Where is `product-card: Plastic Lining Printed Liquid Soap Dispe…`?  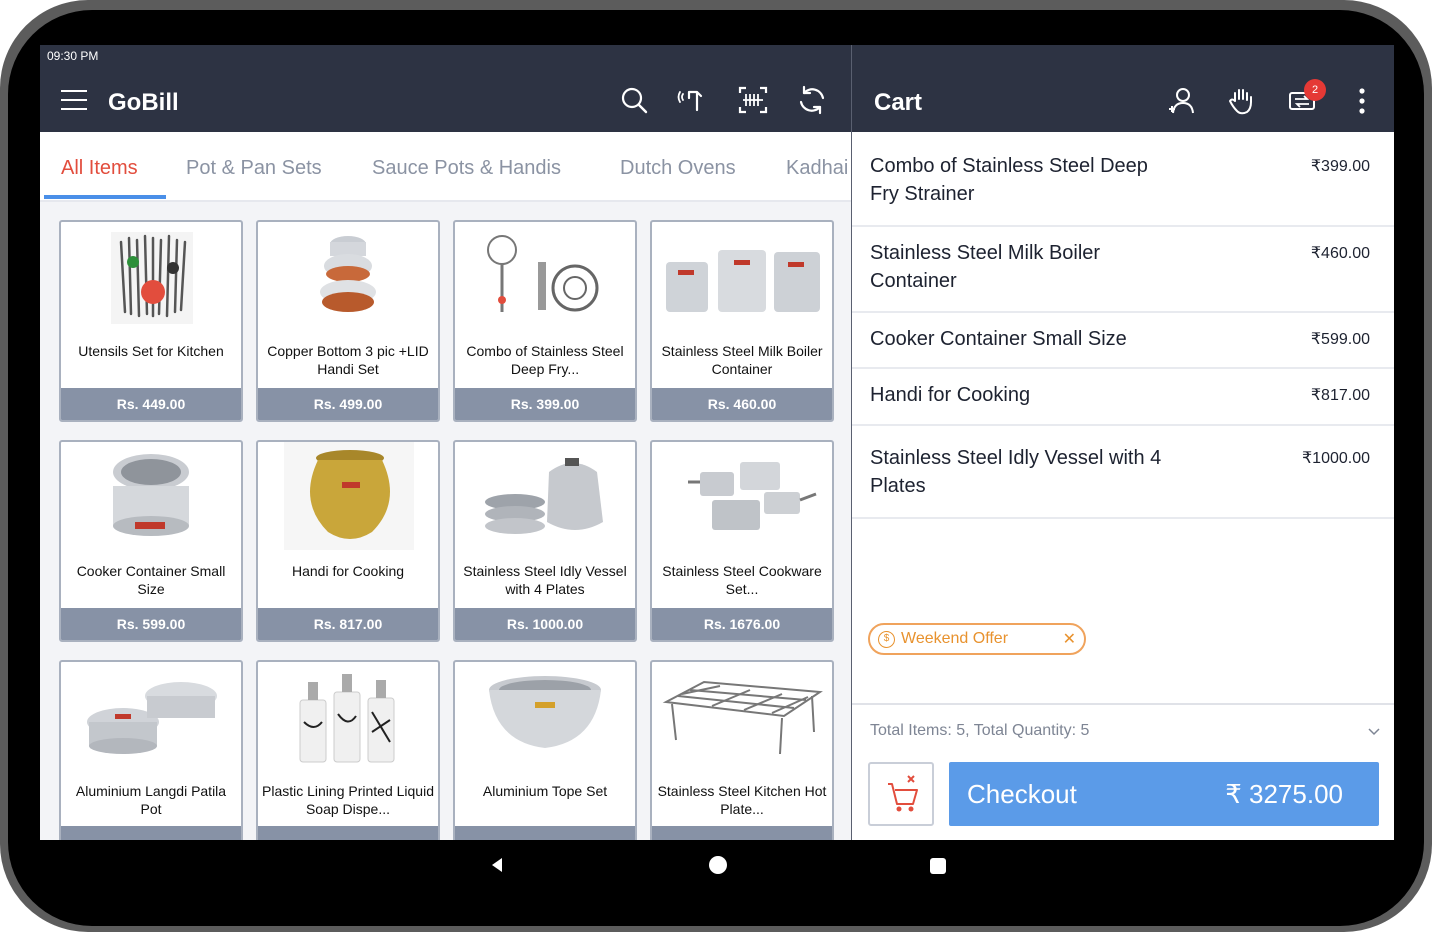 product-card: Plastic Lining Printed Liquid Soap Dispe… is located at coordinates (348, 750).